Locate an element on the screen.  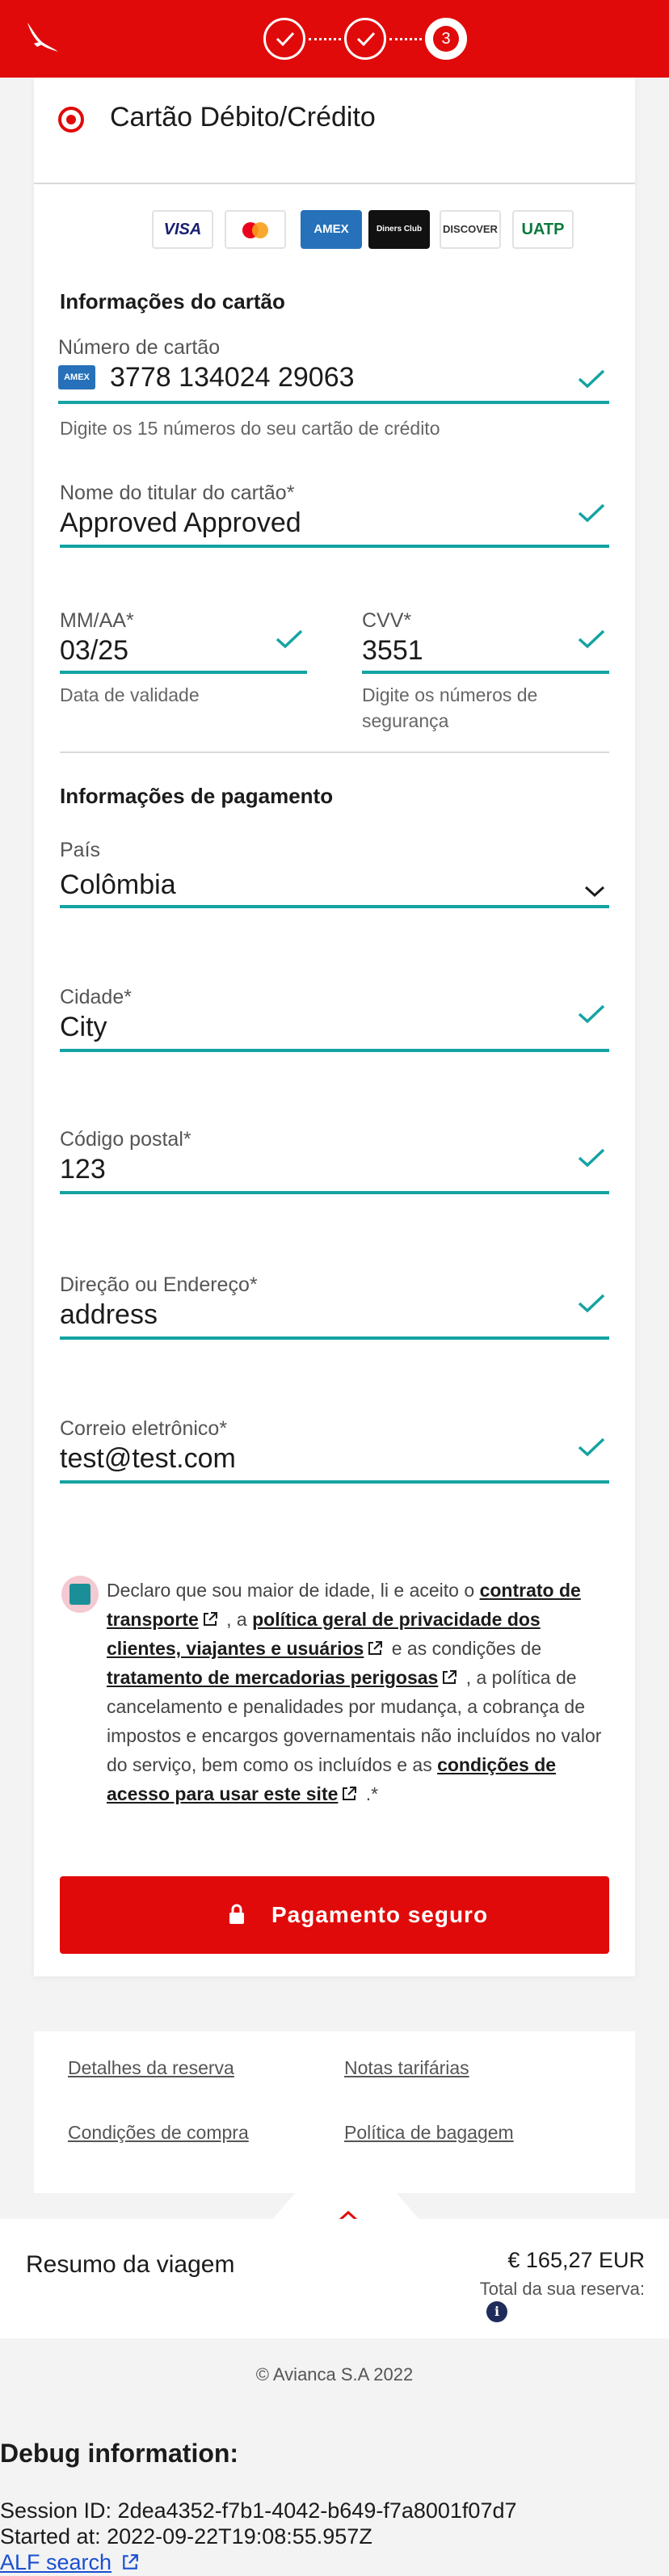
expiry-field: MM/AA* 03/25 Data de validade is located at coordinates (184, 674).